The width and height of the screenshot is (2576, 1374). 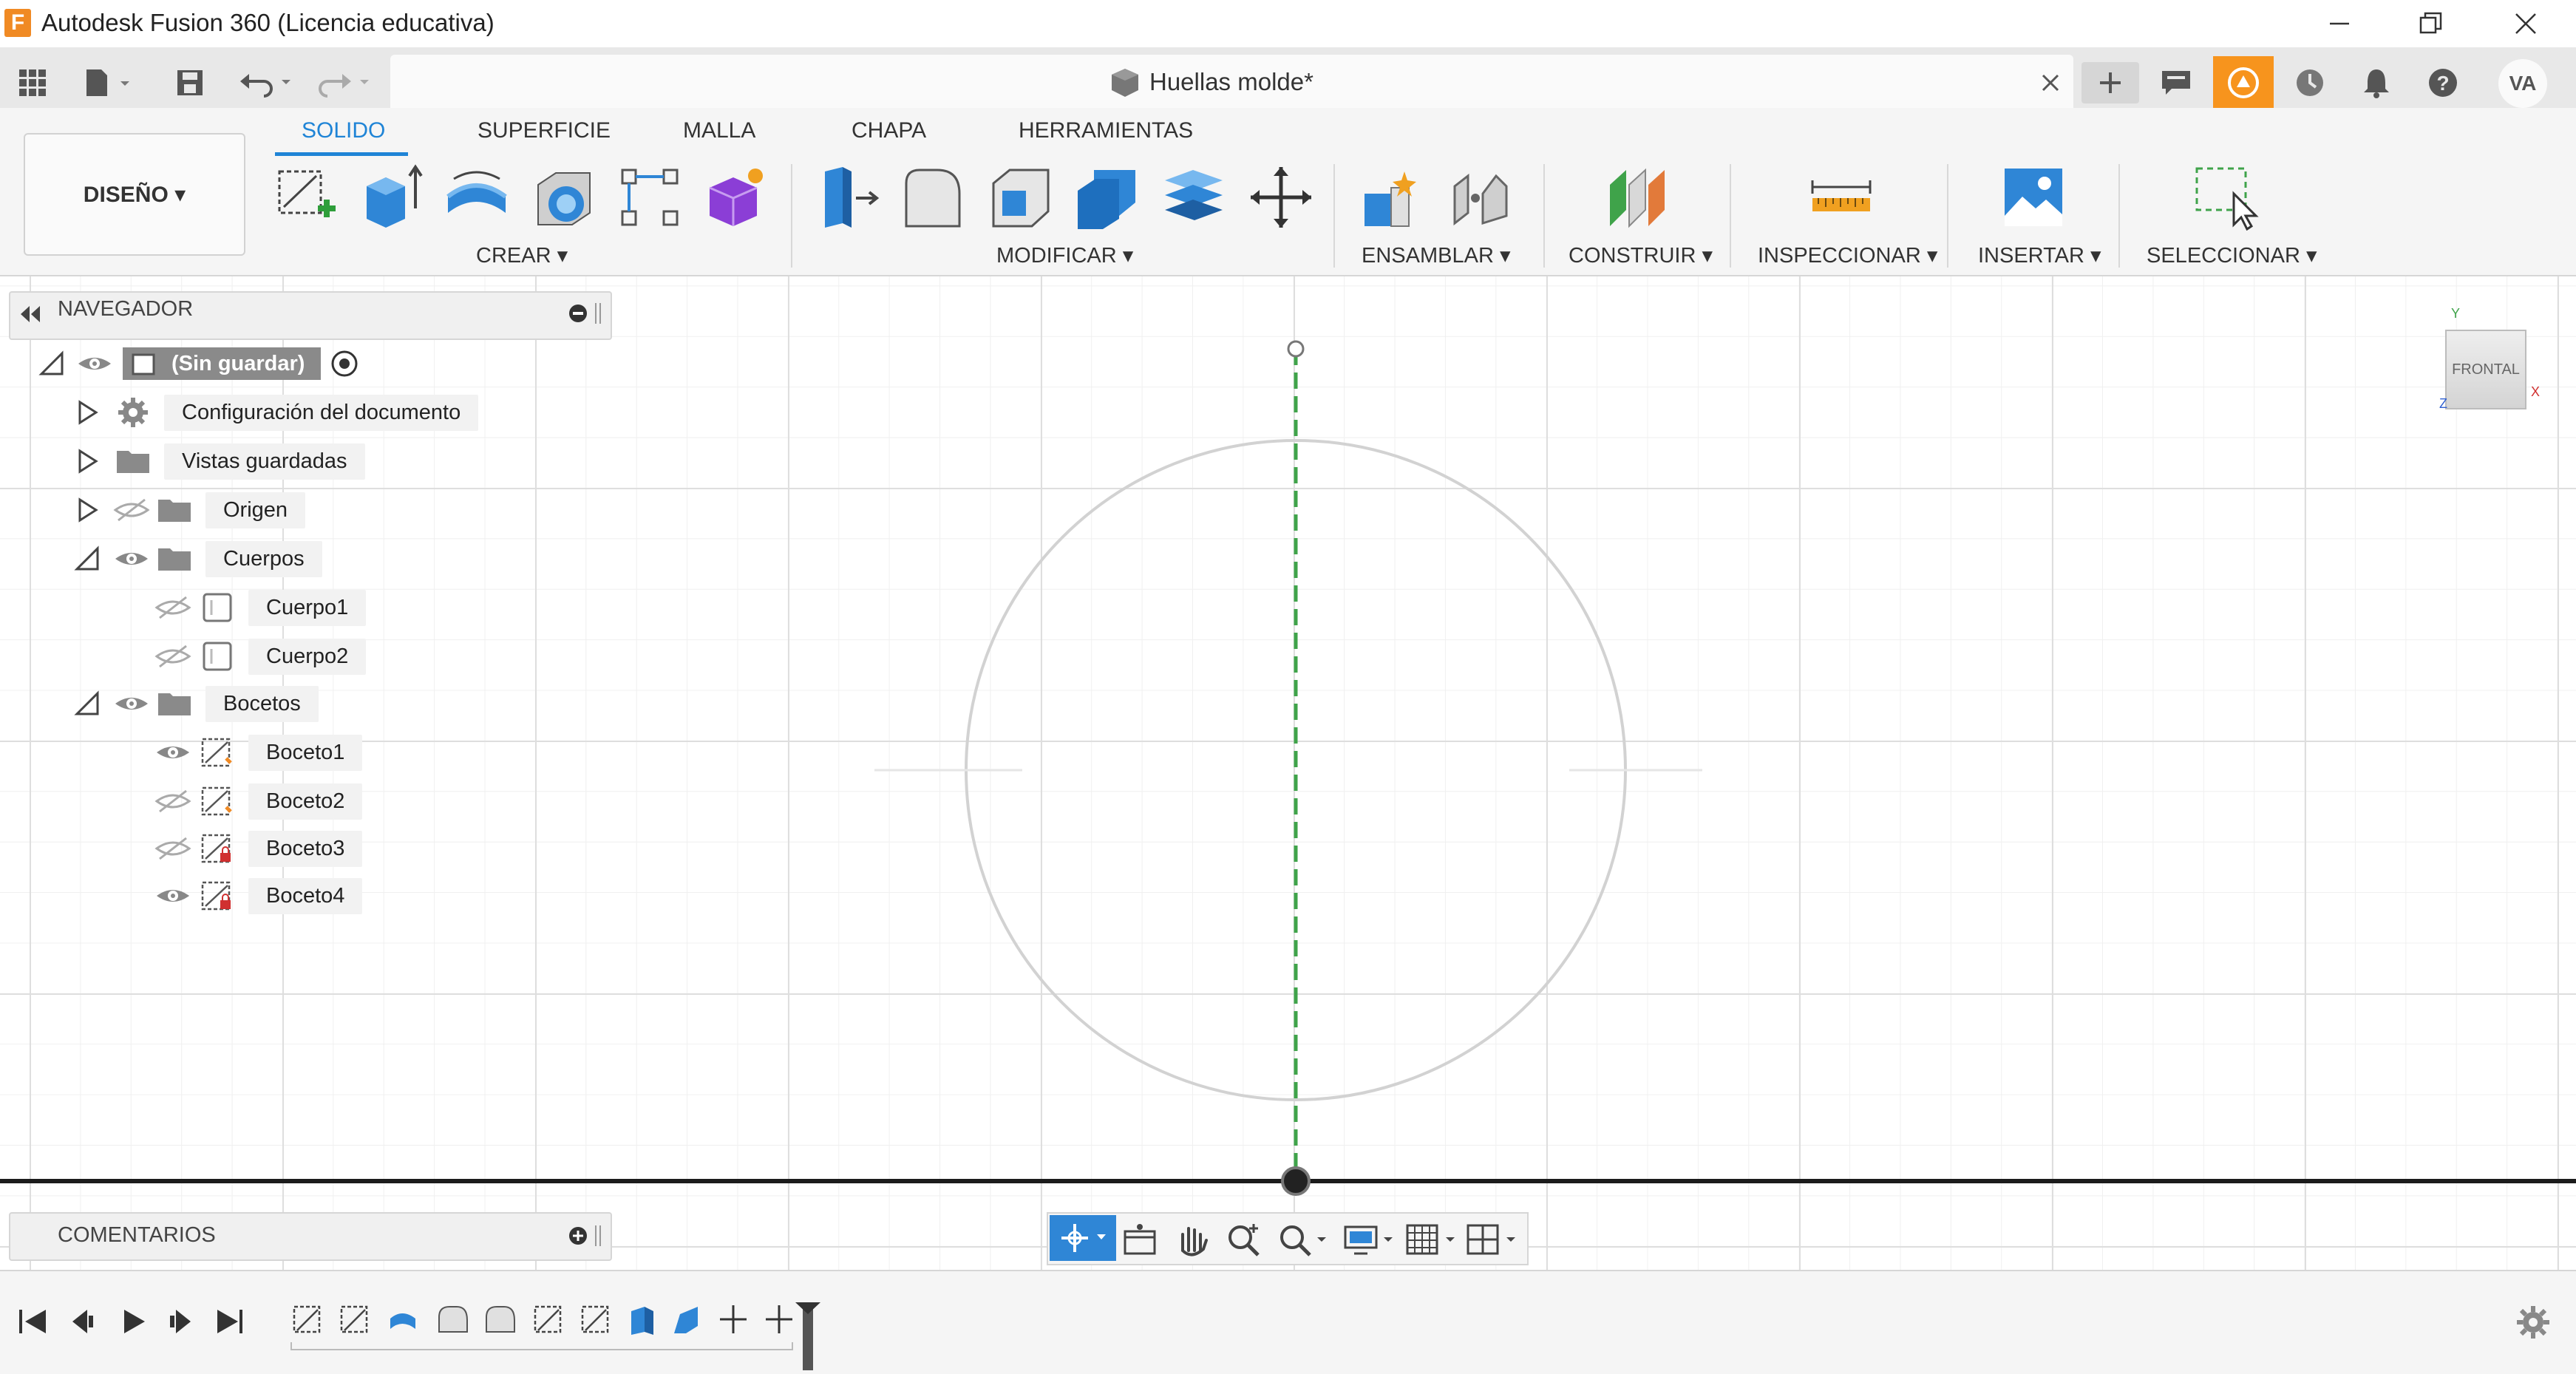 What do you see at coordinates (1296, 349) in the screenshot?
I see `line-endpoint` at bounding box center [1296, 349].